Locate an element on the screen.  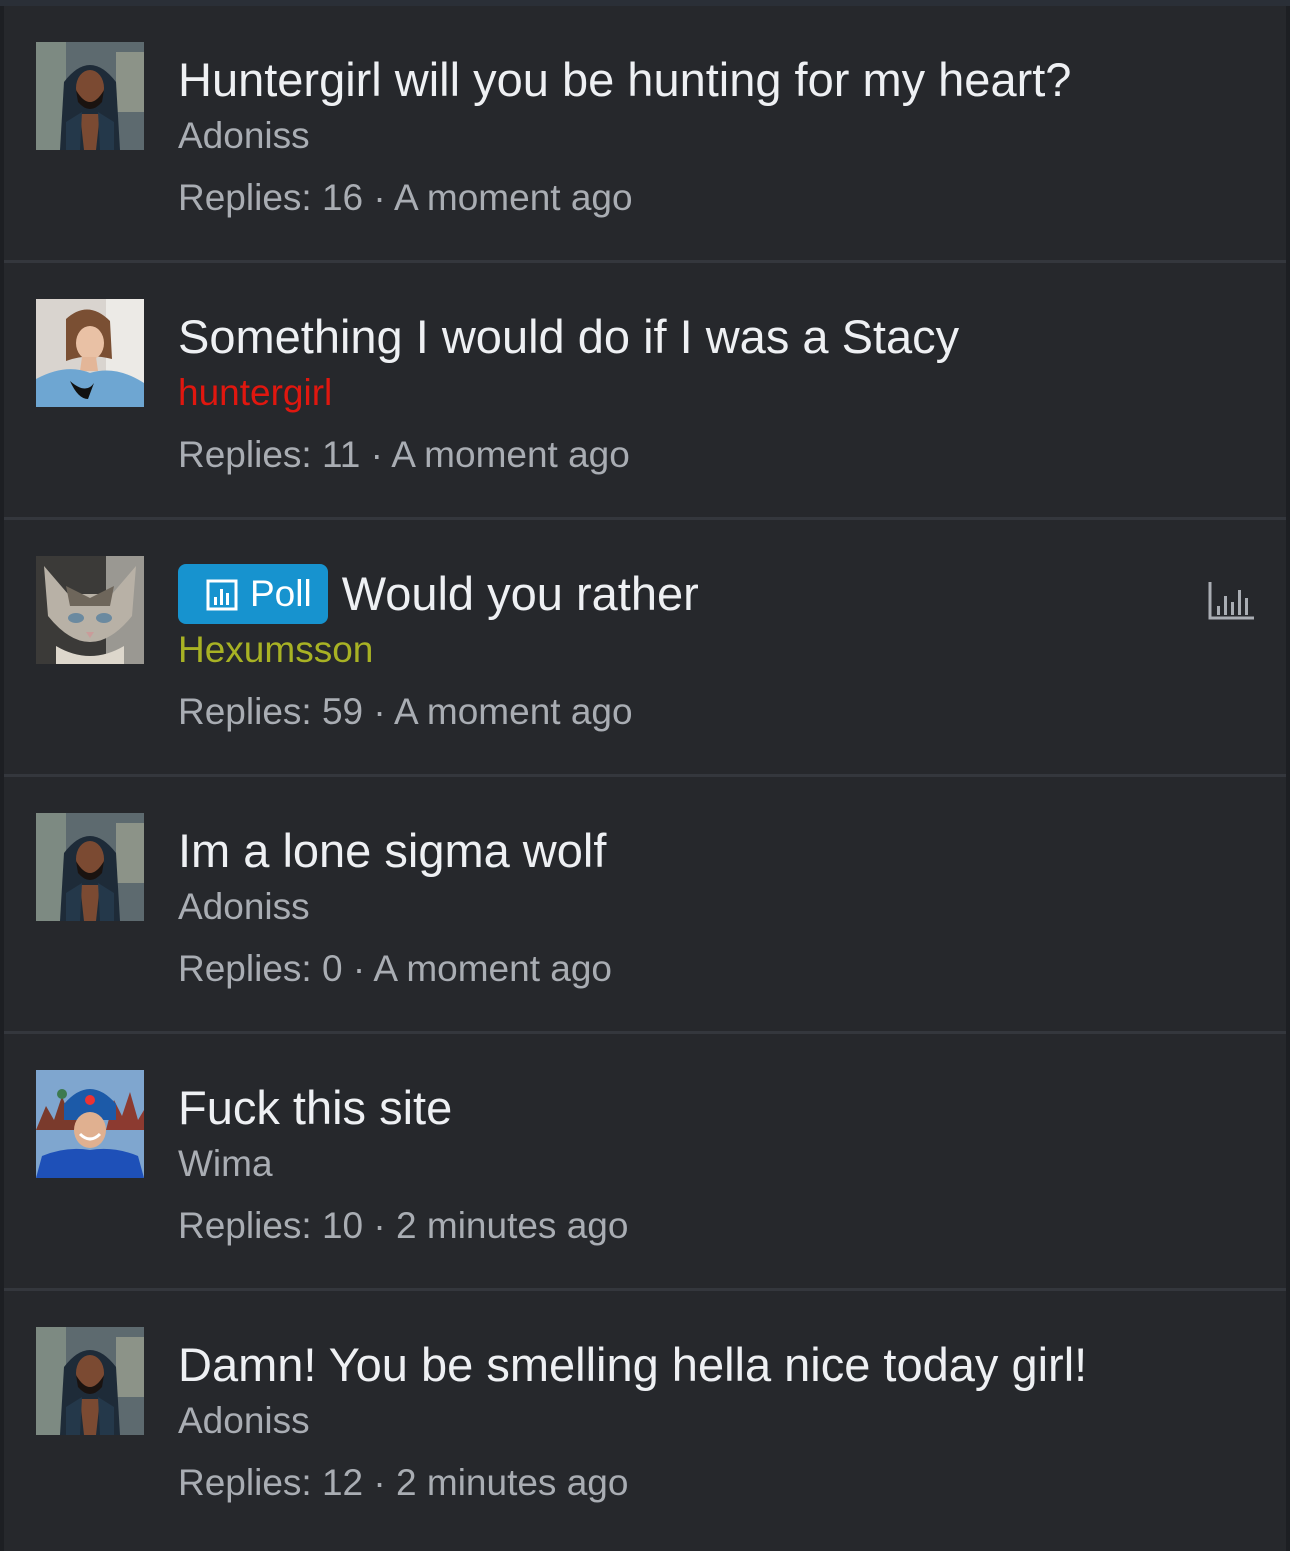
thread-author: Wima is located at coordinates (717, 1164).